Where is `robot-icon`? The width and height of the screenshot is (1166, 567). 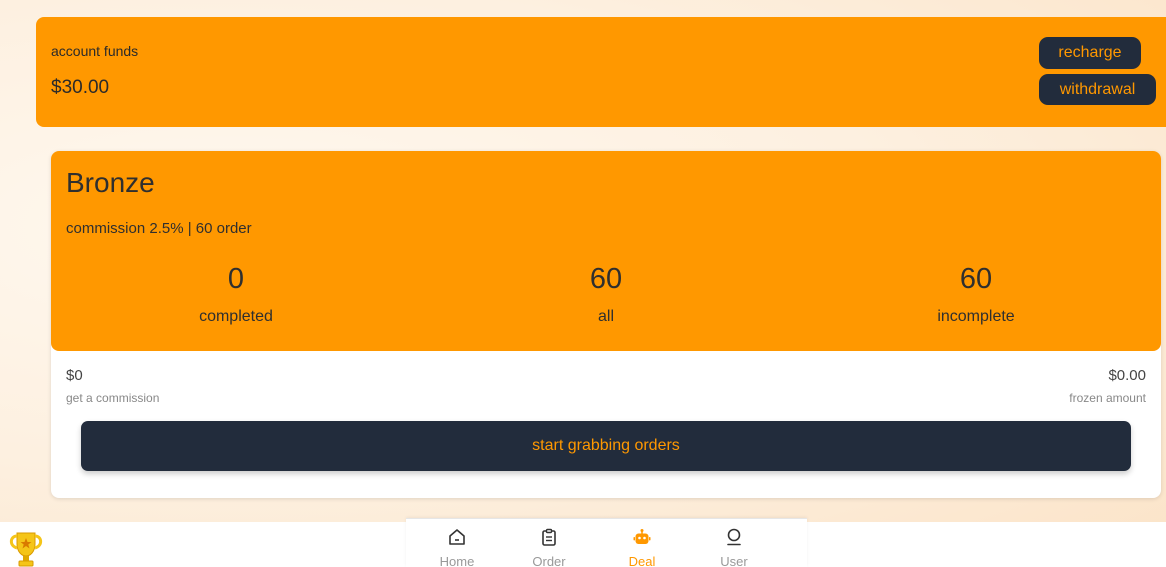
robot-icon is located at coordinates (642, 537).